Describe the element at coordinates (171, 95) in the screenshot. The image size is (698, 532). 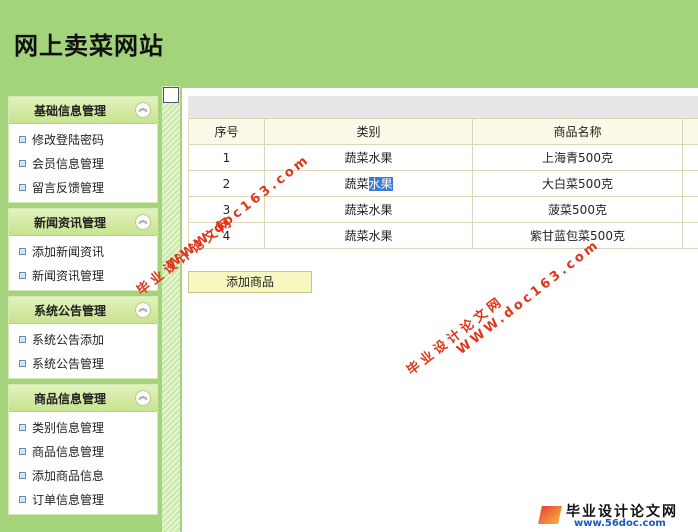
I see `frame-toggle-button` at that location.